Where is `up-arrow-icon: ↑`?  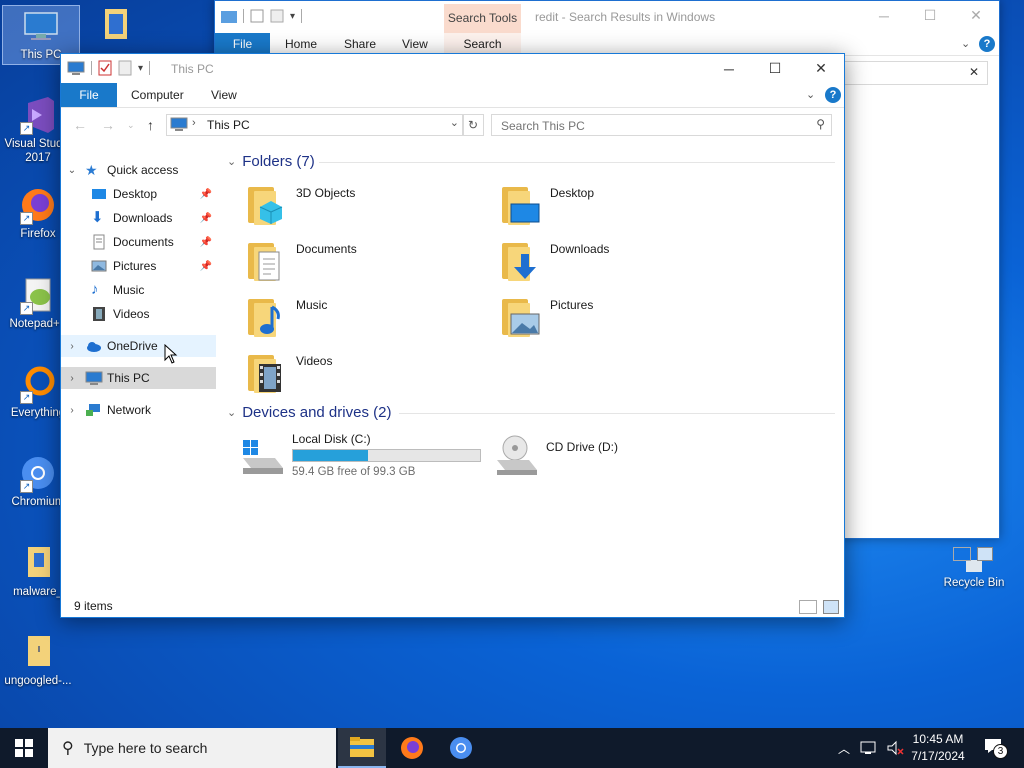 up-arrow-icon: ↑ is located at coordinates (150, 125).